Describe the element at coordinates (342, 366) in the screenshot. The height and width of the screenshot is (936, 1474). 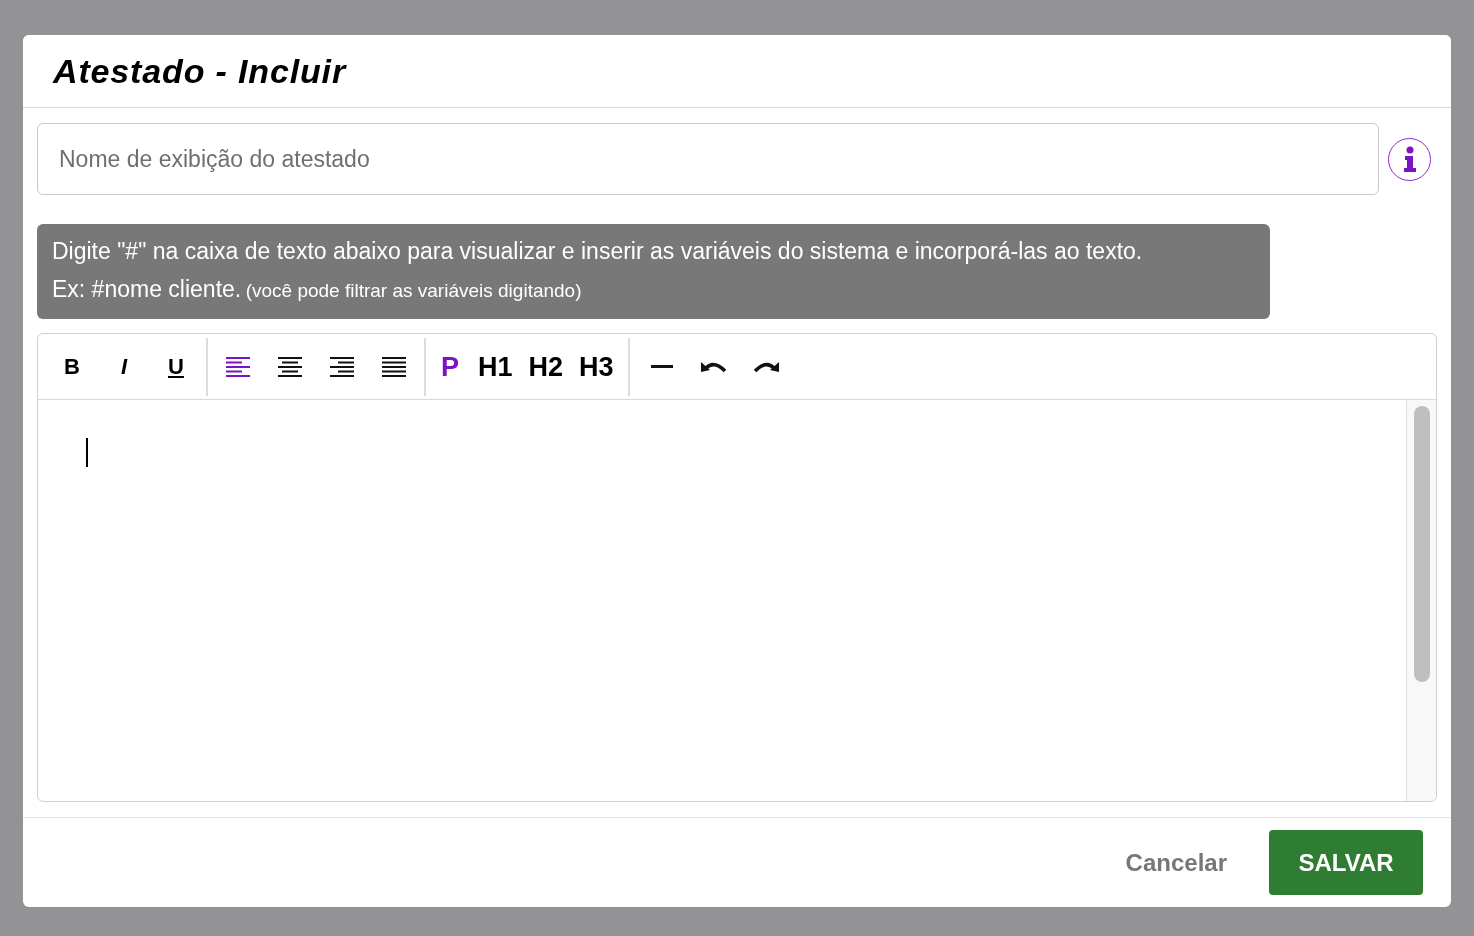
I see `align-right-icon` at that location.